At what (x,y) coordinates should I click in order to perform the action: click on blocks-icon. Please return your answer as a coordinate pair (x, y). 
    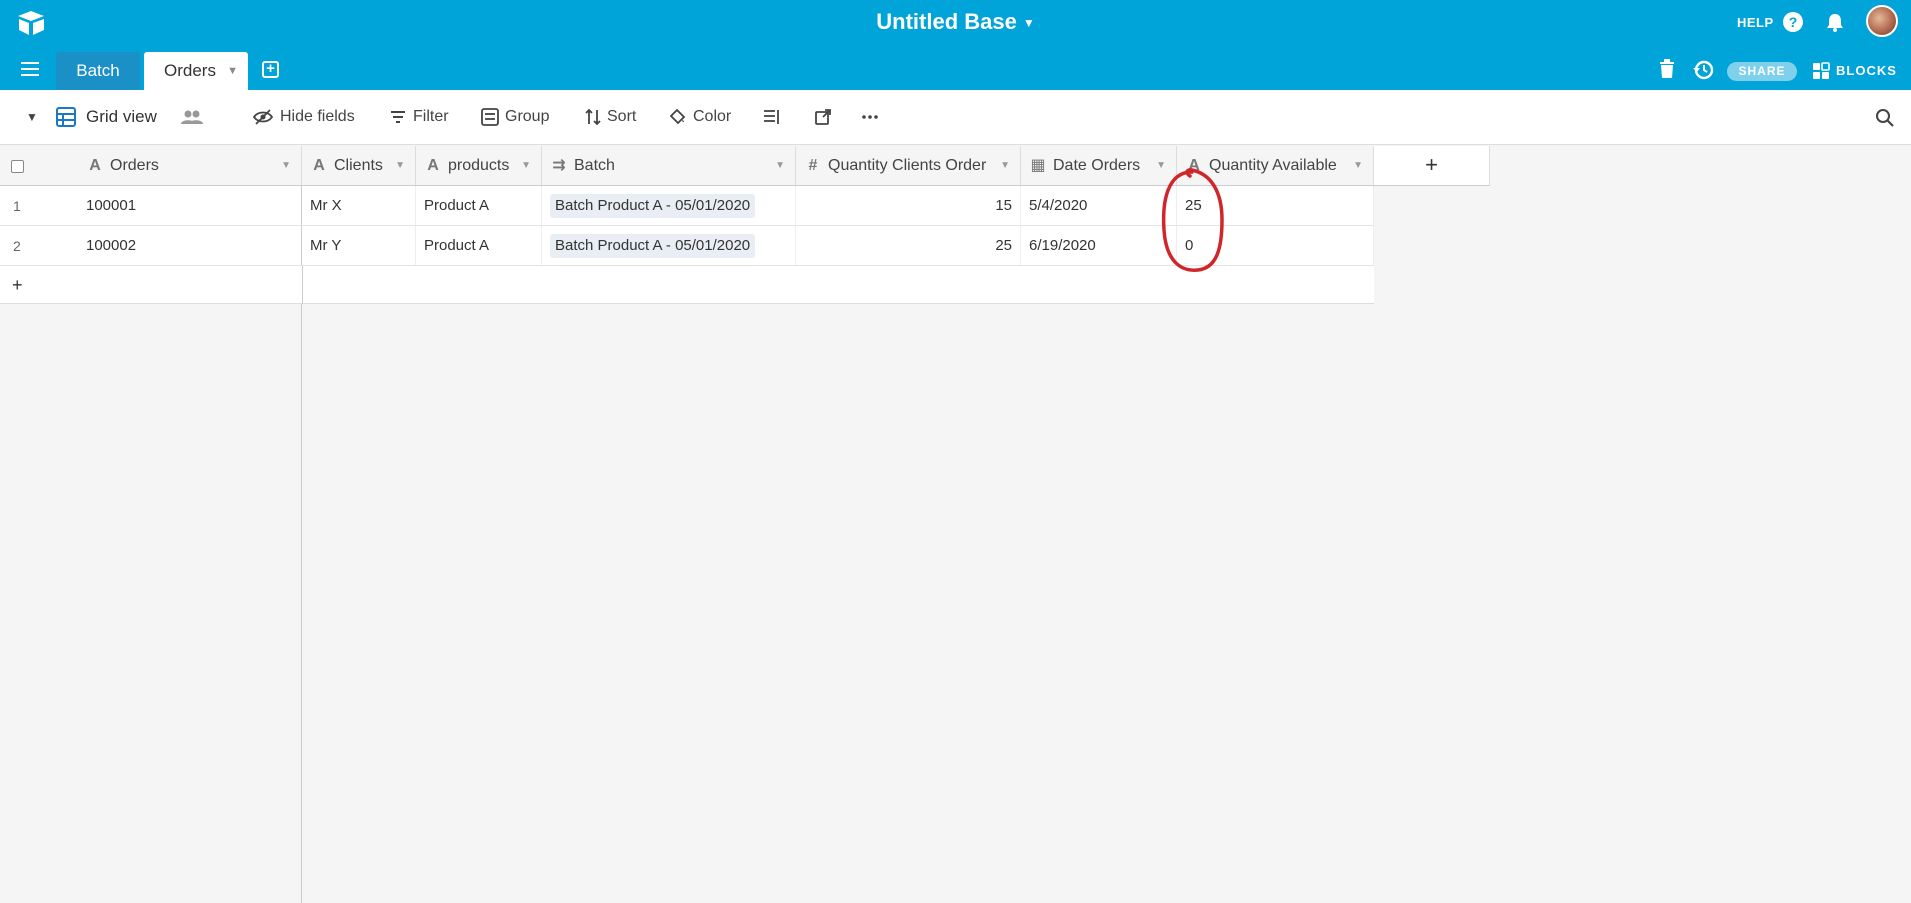
    Looking at the image, I should click on (1821, 71).